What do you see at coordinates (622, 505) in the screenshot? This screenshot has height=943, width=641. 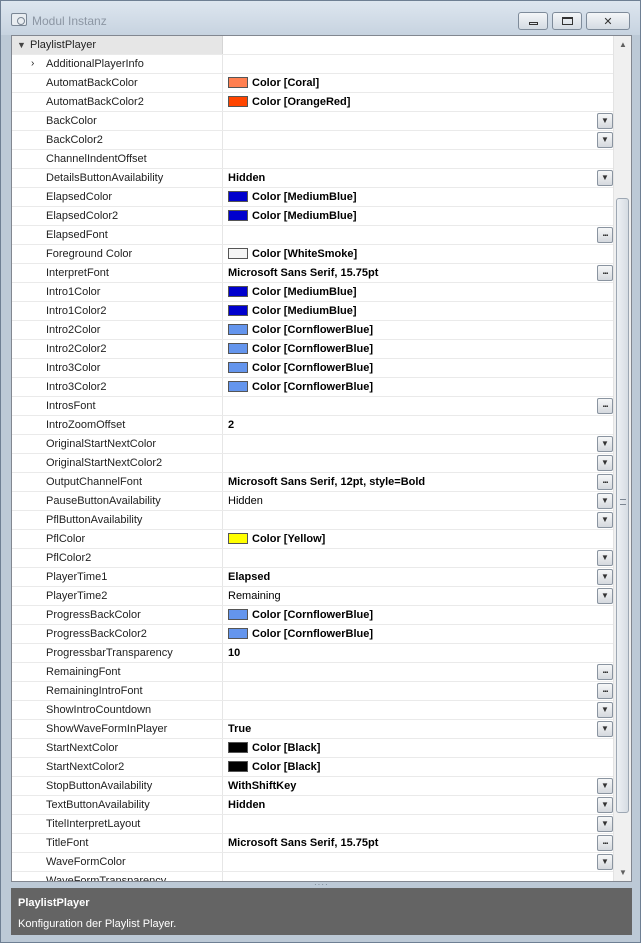 I see `scroll-thumb` at bounding box center [622, 505].